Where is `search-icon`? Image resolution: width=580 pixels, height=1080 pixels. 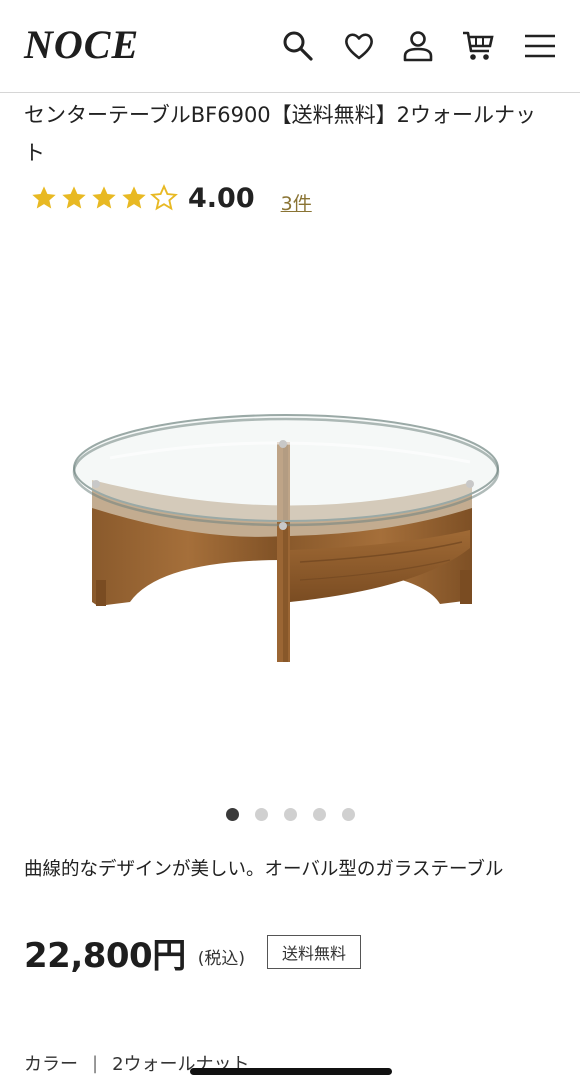 search-icon is located at coordinates (298, 46).